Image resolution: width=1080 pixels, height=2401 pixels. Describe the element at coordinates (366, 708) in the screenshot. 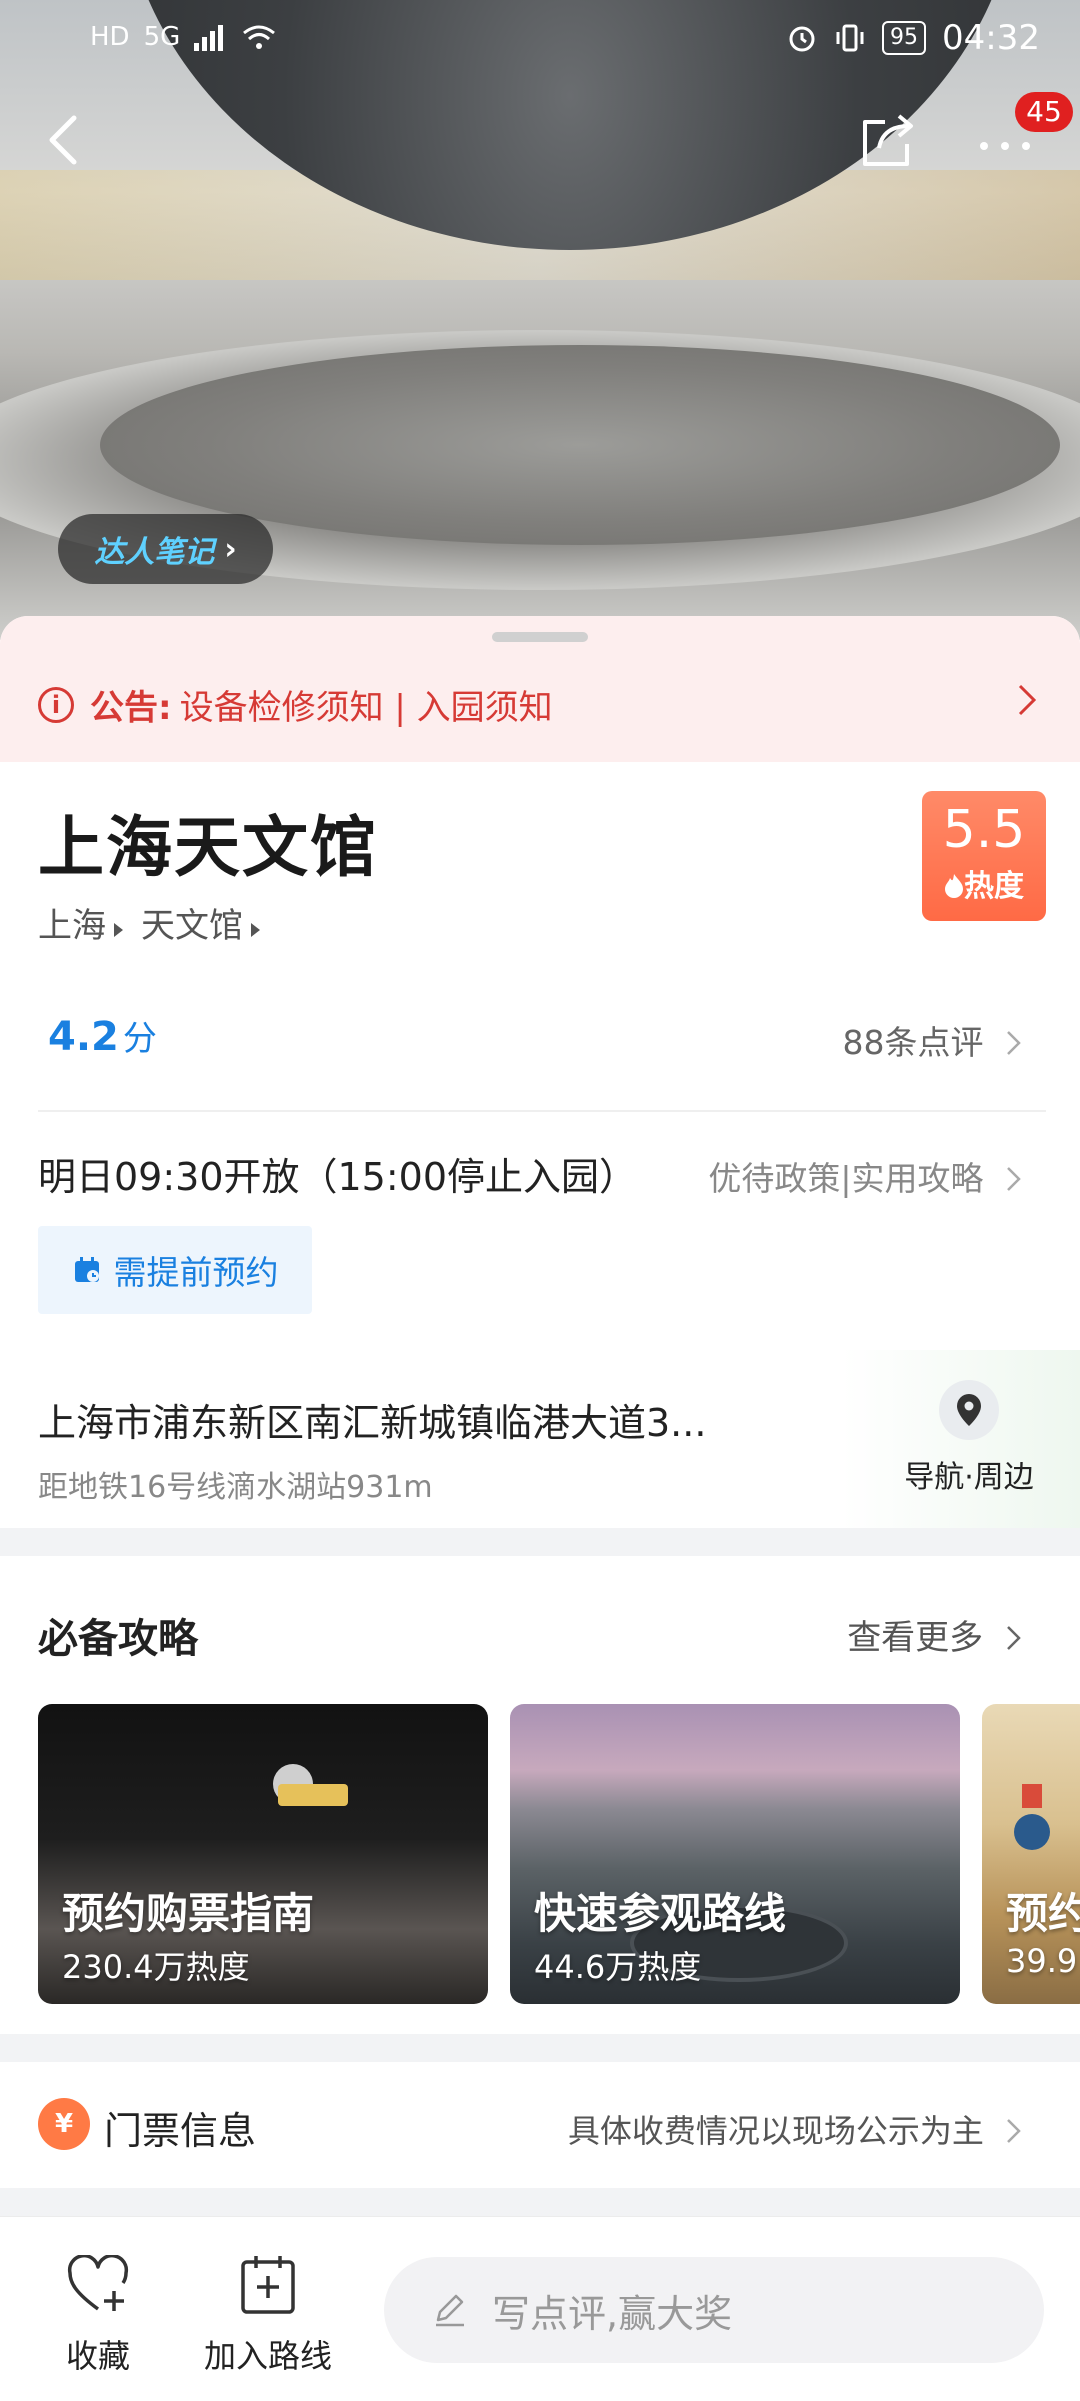

I see `notice-text: 设备检修须知 | 入园须知` at that location.